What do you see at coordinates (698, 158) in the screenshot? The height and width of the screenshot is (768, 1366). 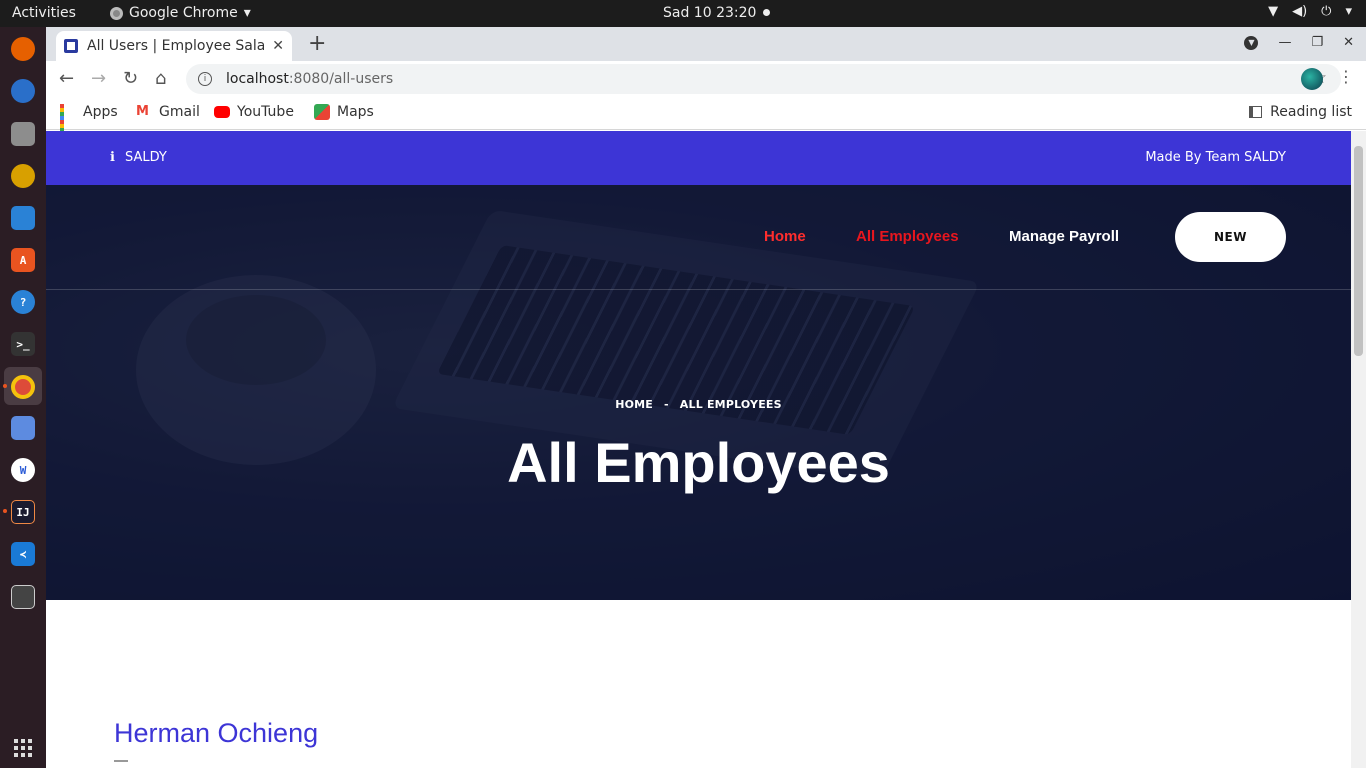 I see `site-info-bar: ℹ SALDY Made By Team SALDY` at bounding box center [698, 158].